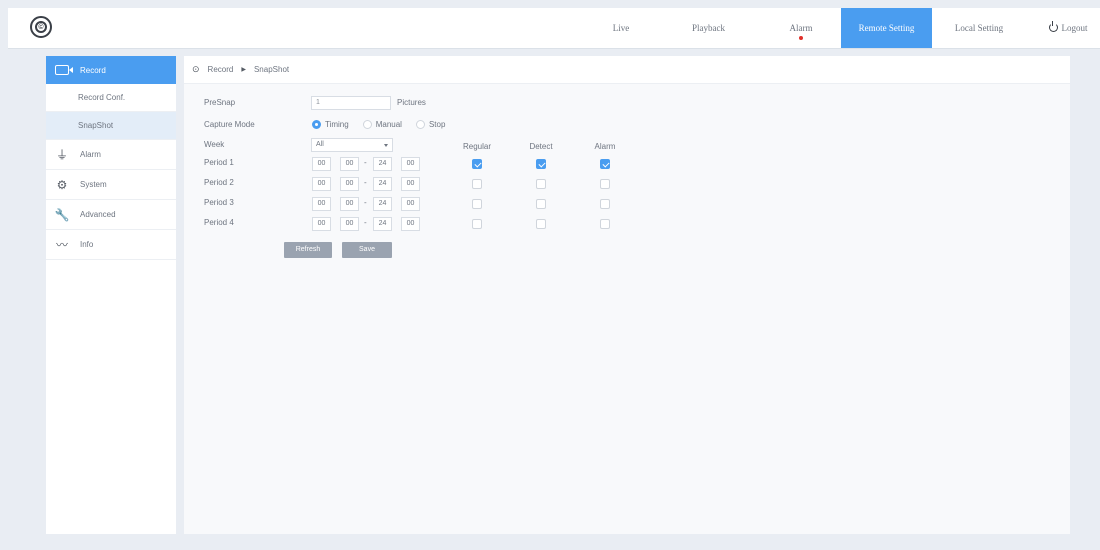 The height and width of the screenshot is (550, 1100). Describe the element at coordinates (93, 70) in the screenshot. I see `sidebar-item-label: Record` at that location.